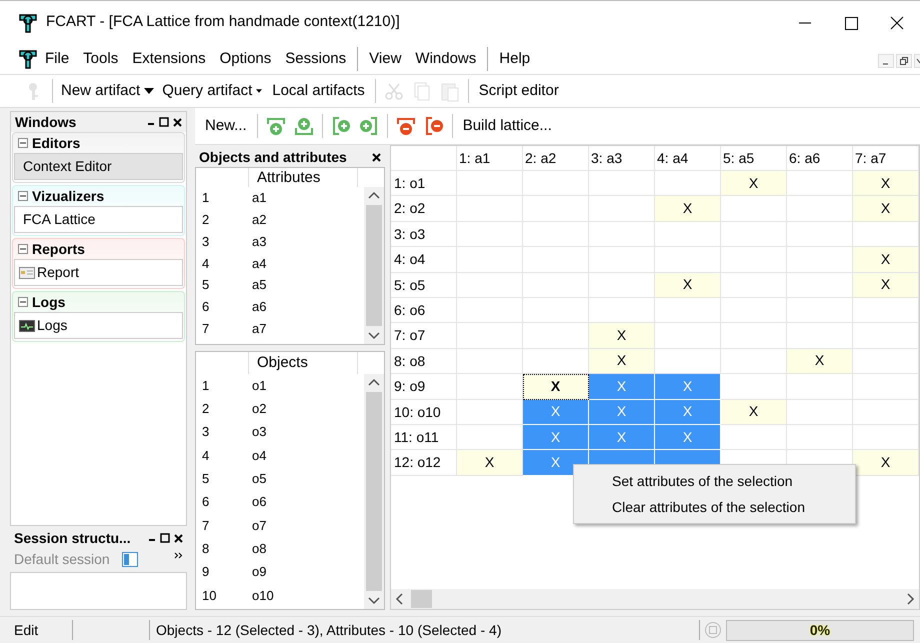 The height and width of the screenshot is (643, 920). I want to click on horizontal-scrollbar, so click(655, 599).